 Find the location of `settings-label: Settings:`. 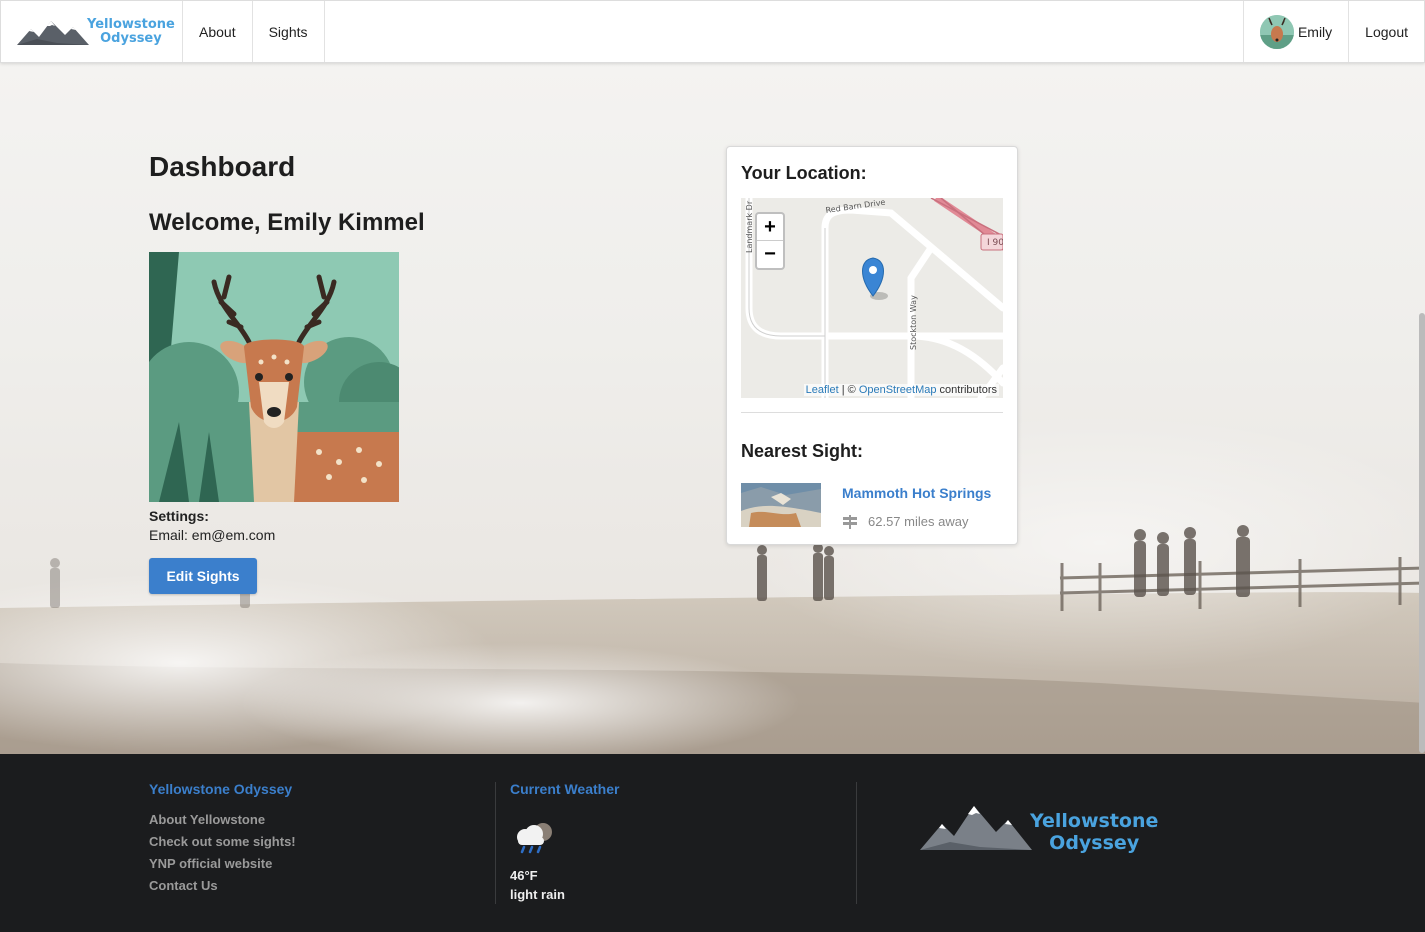

settings-label: Settings: is located at coordinates (179, 516).